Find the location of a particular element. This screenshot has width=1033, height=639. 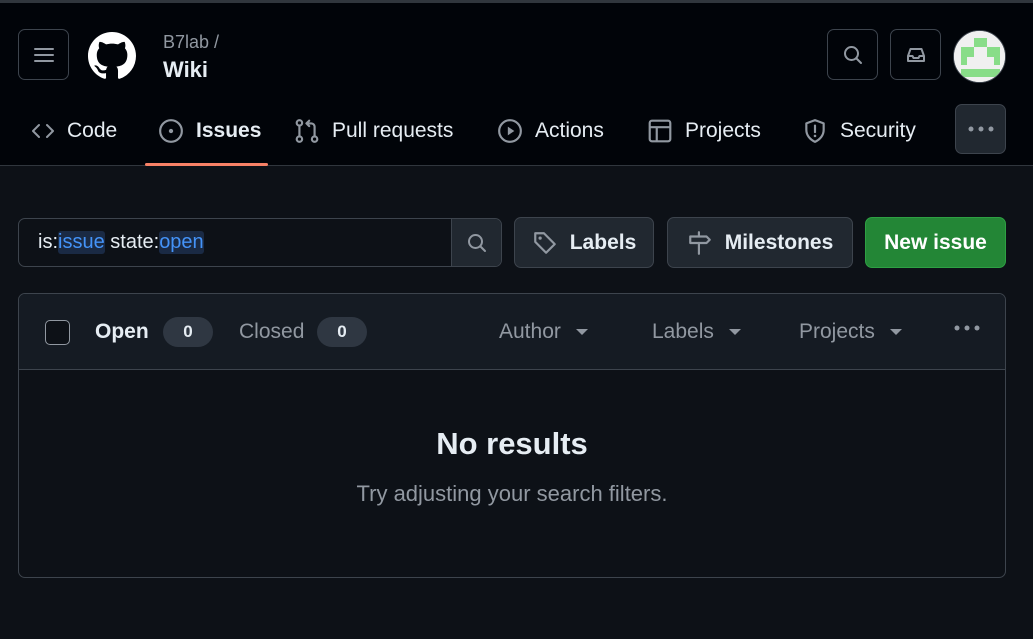

git-pull-request-icon is located at coordinates (307, 131).